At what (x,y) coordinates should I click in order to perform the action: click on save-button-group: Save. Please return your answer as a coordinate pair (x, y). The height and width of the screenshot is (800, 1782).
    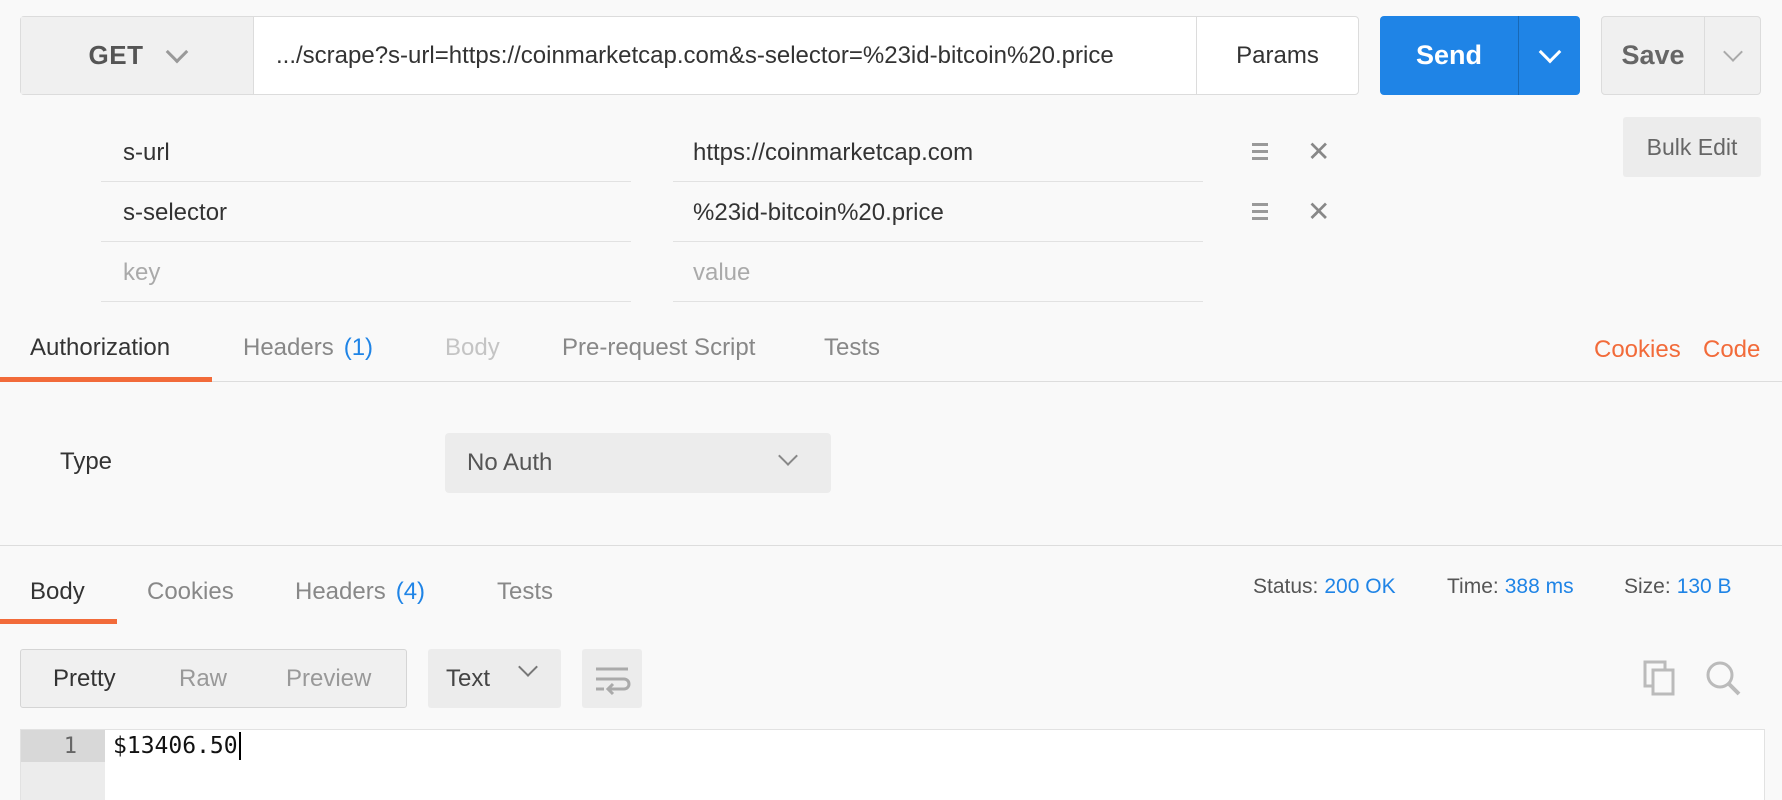
    Looking at the image, I should click on (1681, 55).